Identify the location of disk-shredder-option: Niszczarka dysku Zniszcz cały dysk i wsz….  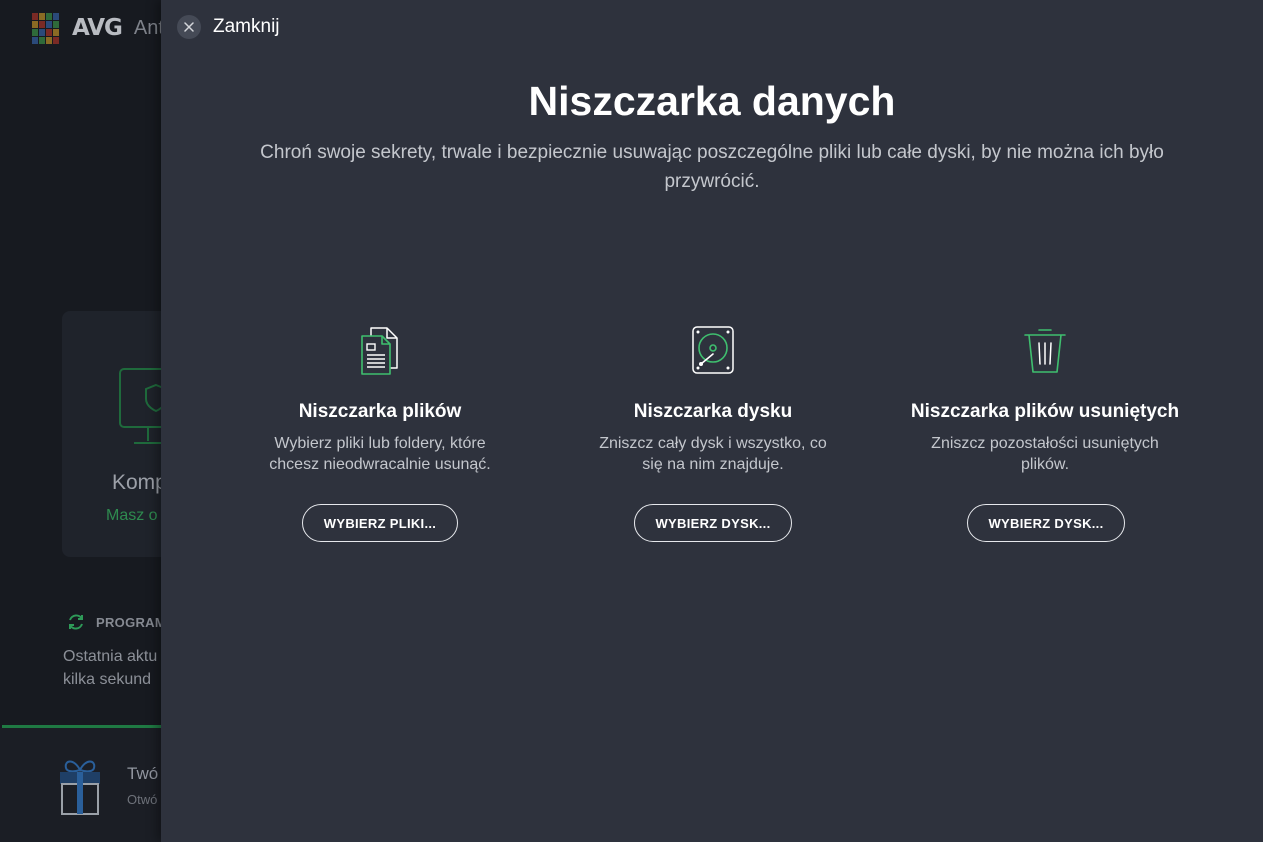
(713, 433).